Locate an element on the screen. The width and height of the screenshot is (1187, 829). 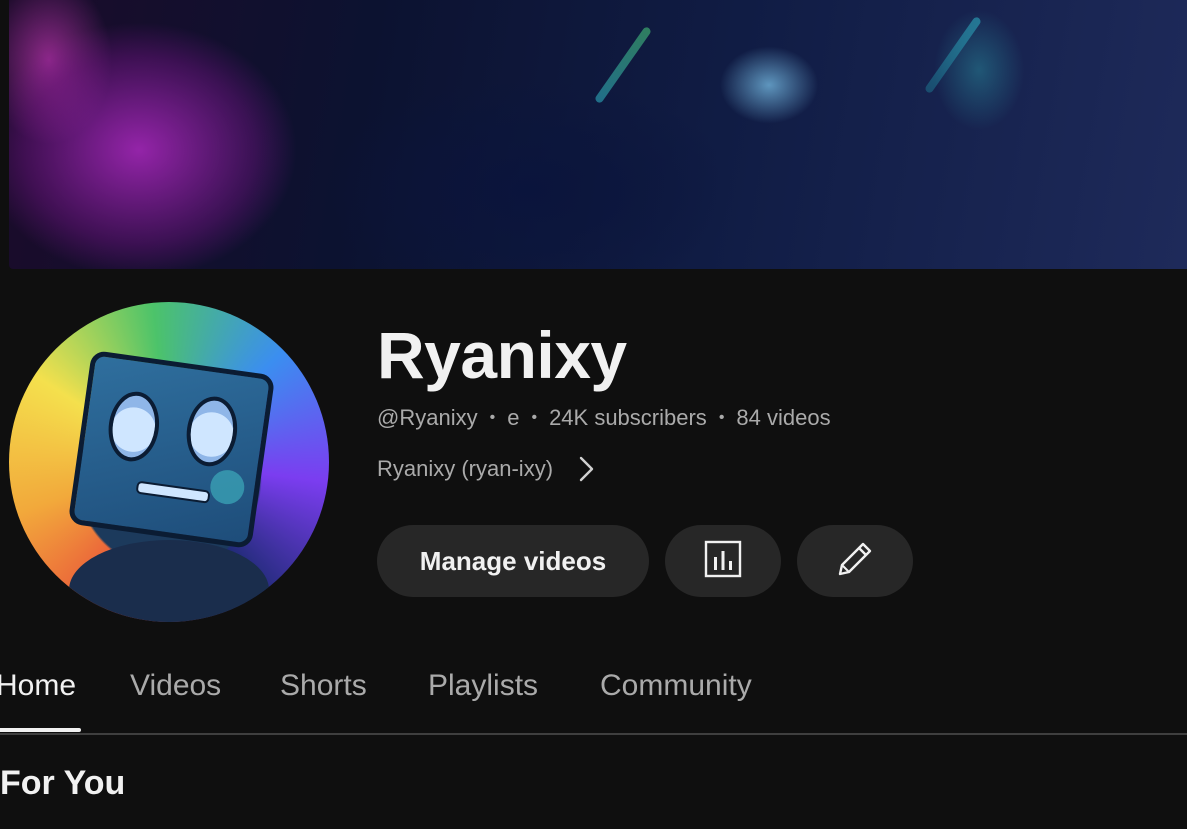
bar-chart-icon is located at coordinates (723, 561).